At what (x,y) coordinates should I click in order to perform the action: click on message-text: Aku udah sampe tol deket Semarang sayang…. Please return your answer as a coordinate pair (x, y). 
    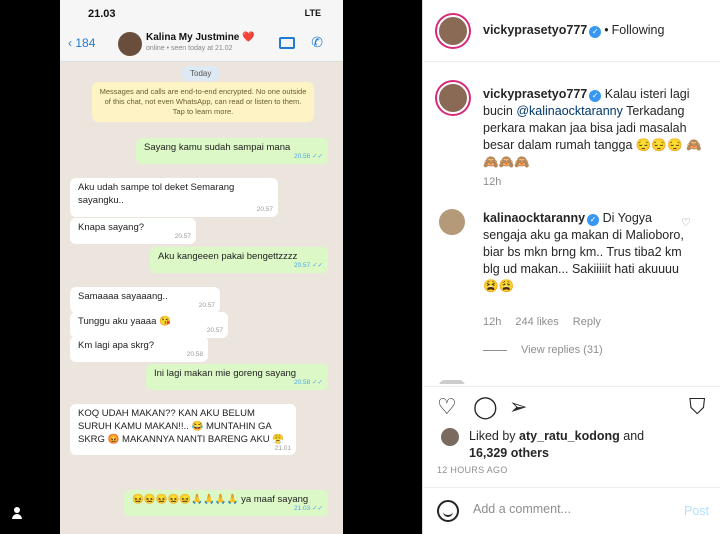
    Looking at the image, I should click on (156, 194).